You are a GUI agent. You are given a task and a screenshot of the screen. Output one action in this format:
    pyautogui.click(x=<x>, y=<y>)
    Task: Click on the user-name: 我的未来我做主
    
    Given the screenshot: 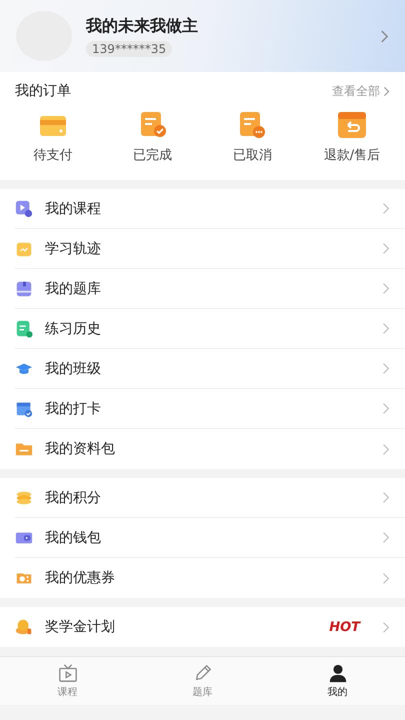 What is the action you would take?
    pyautogui.click(x=142, y=26)
    